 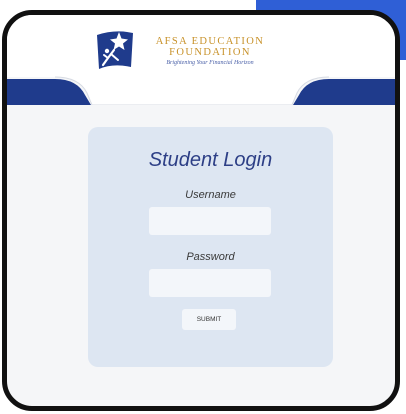 What do you see at coordinates (115, 50) in the screenshot?
I see `star-runner-logo-icon` at bounding box center [115, 50].